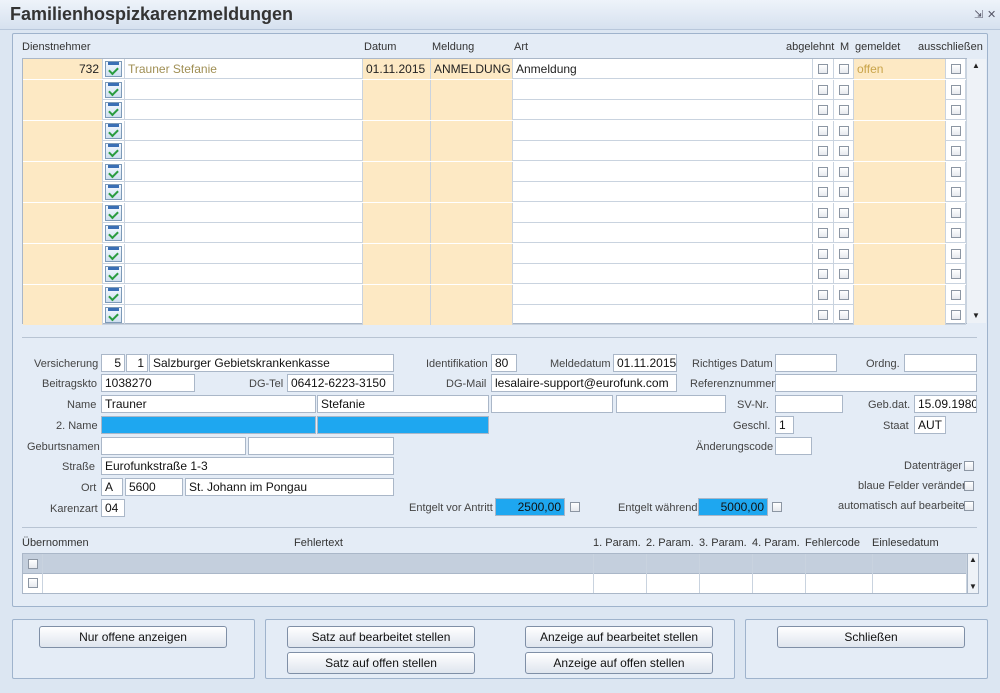 The width and height of the screenshot is (1000, 693). Describe the element at coordinates (793, 446) in the screenshot. I see `aenderungscode-field` at that location.